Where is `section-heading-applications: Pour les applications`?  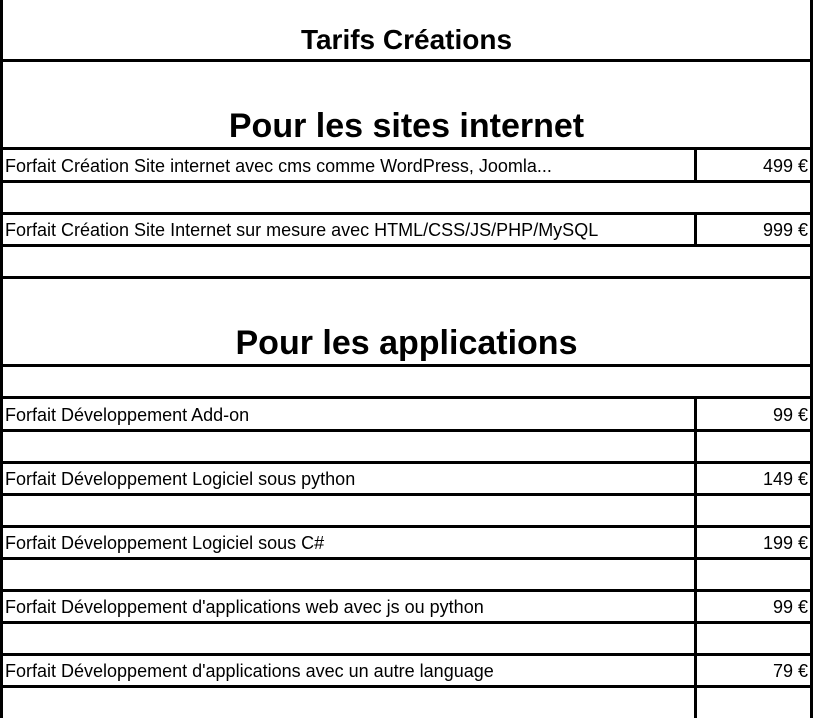
section-heading-applications: Pour les applications is located at coordinates (406, 343).